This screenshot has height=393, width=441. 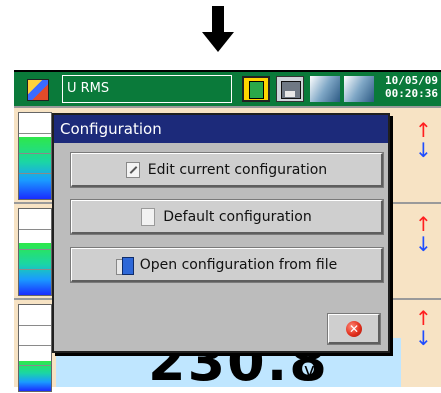 What do you see at coordinates (309, 370) in the screenshot?
I see `measurement-unit: v` at bounding box center [309, 370].